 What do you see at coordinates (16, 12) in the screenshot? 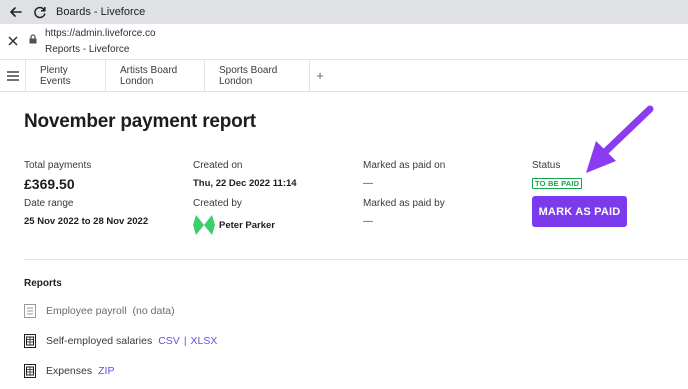
I see `back-arrow-icon` at bounding box center [16, 12].